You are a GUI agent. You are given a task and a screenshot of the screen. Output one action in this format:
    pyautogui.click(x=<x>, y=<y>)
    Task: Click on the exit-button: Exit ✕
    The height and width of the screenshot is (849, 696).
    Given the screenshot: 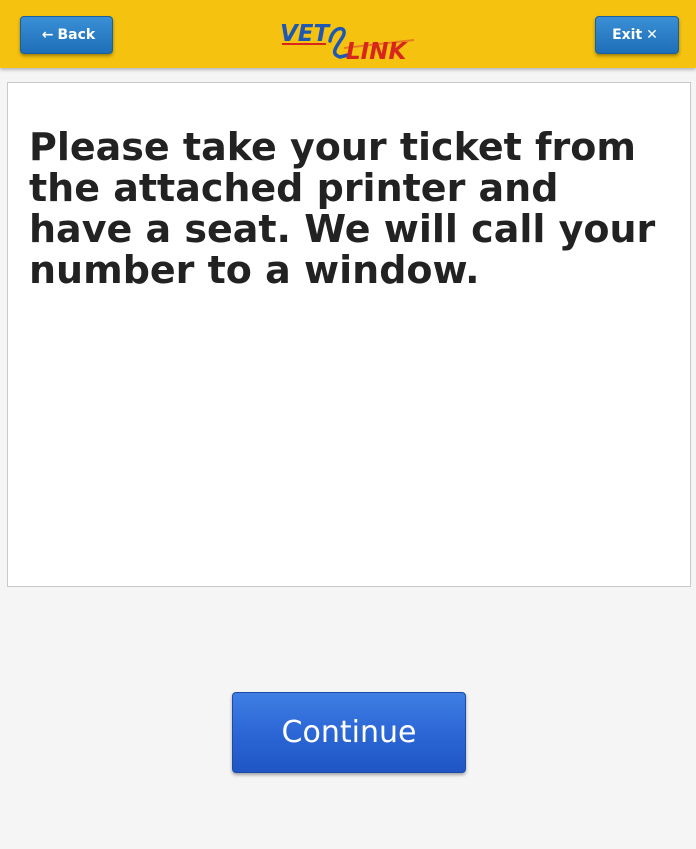 What is the action you would take?
    pyautogui.click(x=637, y=35)
    